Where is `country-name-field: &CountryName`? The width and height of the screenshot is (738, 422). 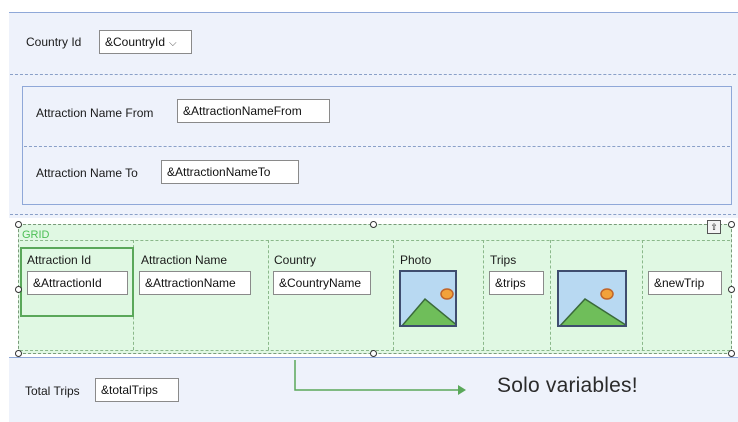 country-name-field: &CountryName is located at coordinates (322, 283).